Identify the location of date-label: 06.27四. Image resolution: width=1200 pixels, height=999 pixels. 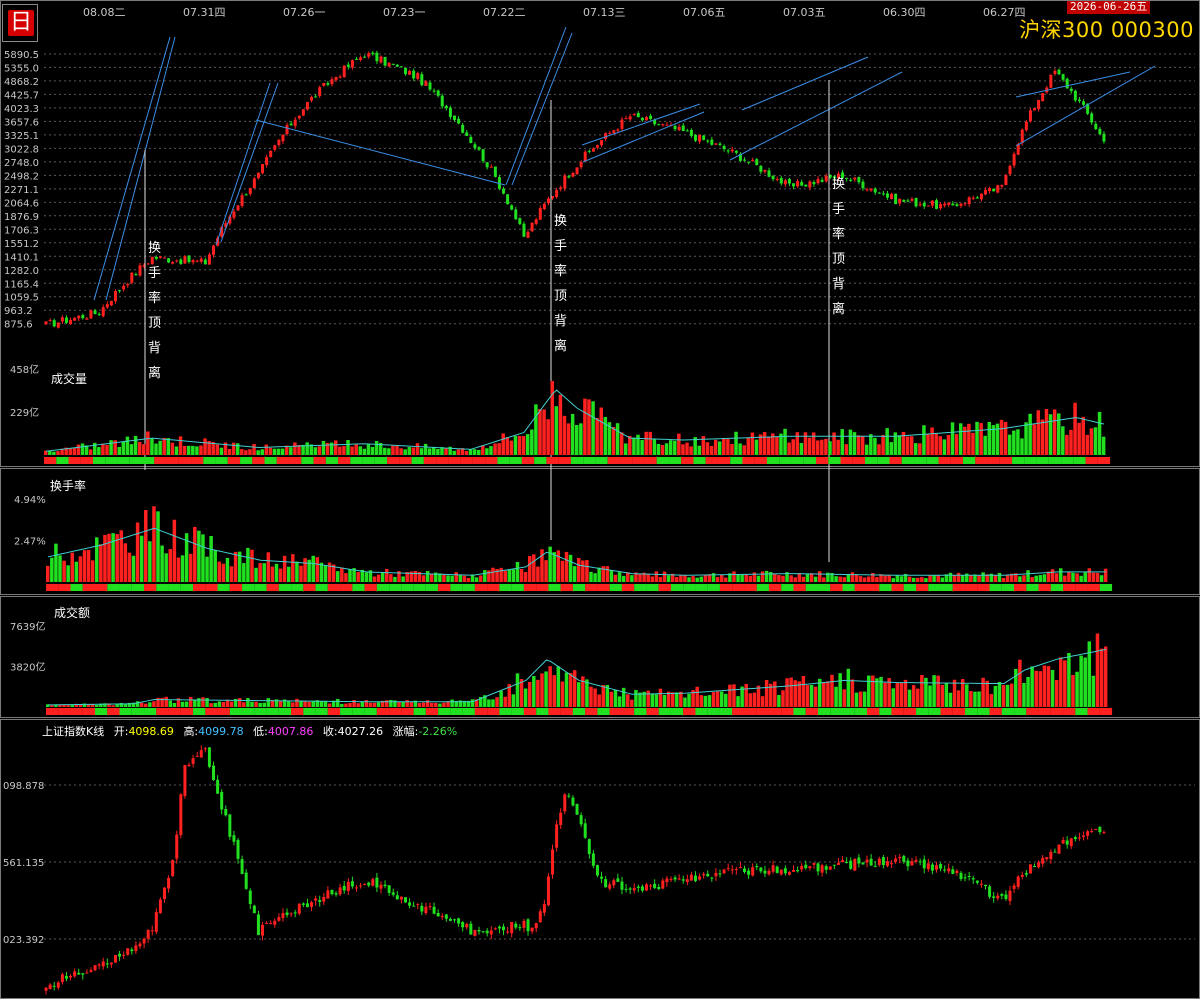
(1004, 12).